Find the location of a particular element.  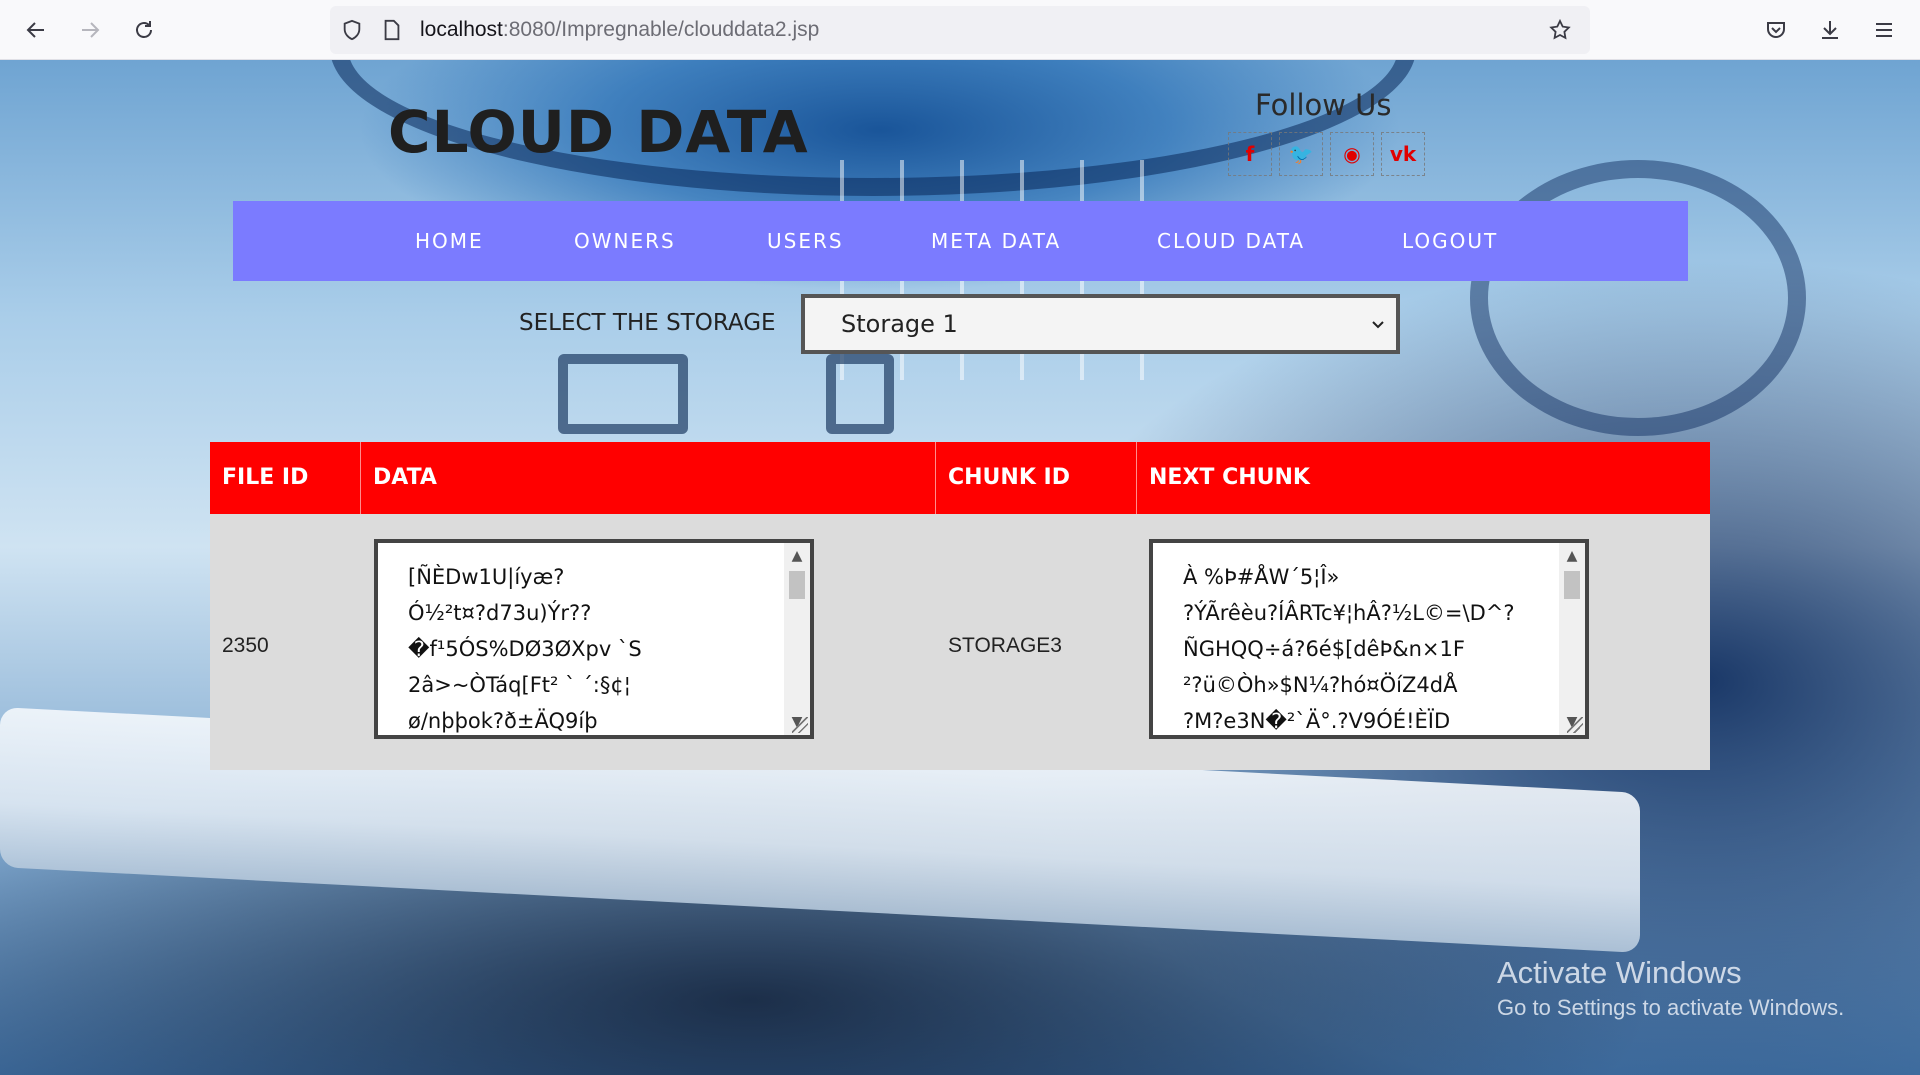

column-header-chunk-id: CHUNK ID is located at coordinates (1036, 478).